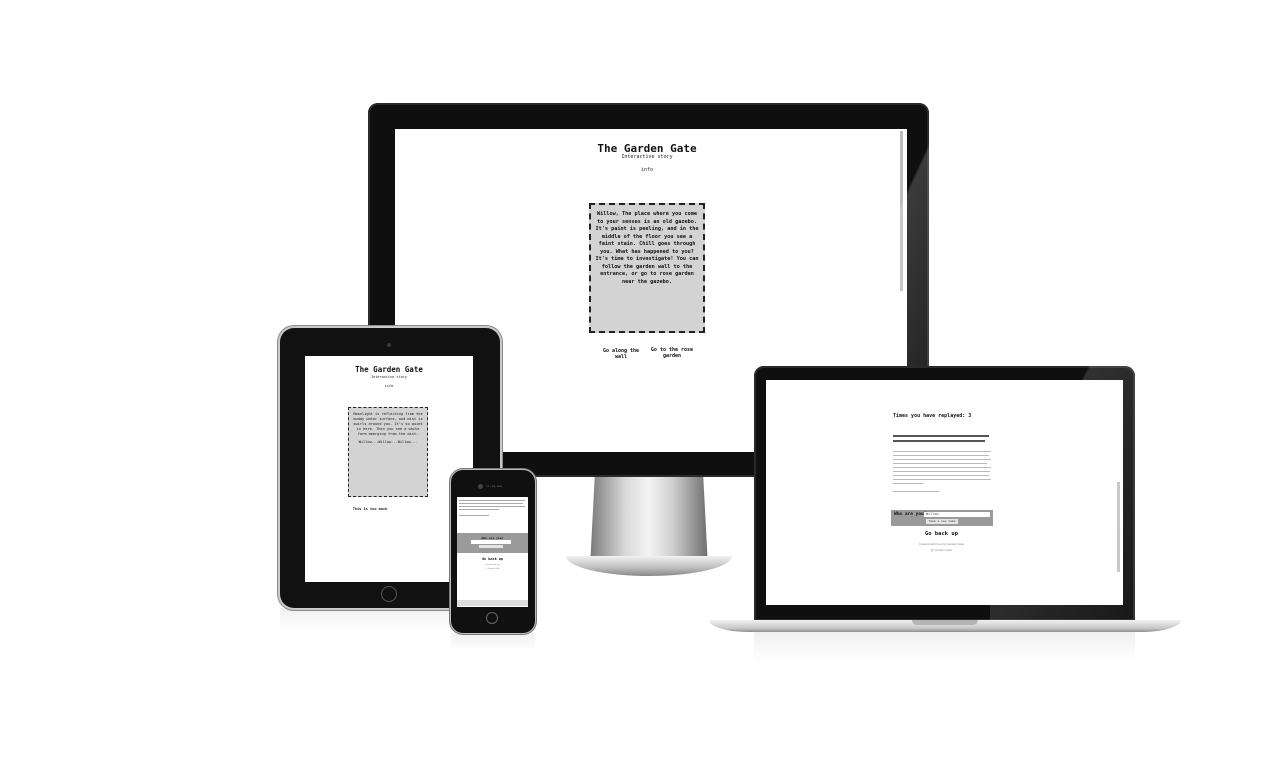 This screenshot has height=777, width=1265. Describe the element at coordinates (389, 377) in the screenshot. I see `page-subtitle: Interactive story` at that location.